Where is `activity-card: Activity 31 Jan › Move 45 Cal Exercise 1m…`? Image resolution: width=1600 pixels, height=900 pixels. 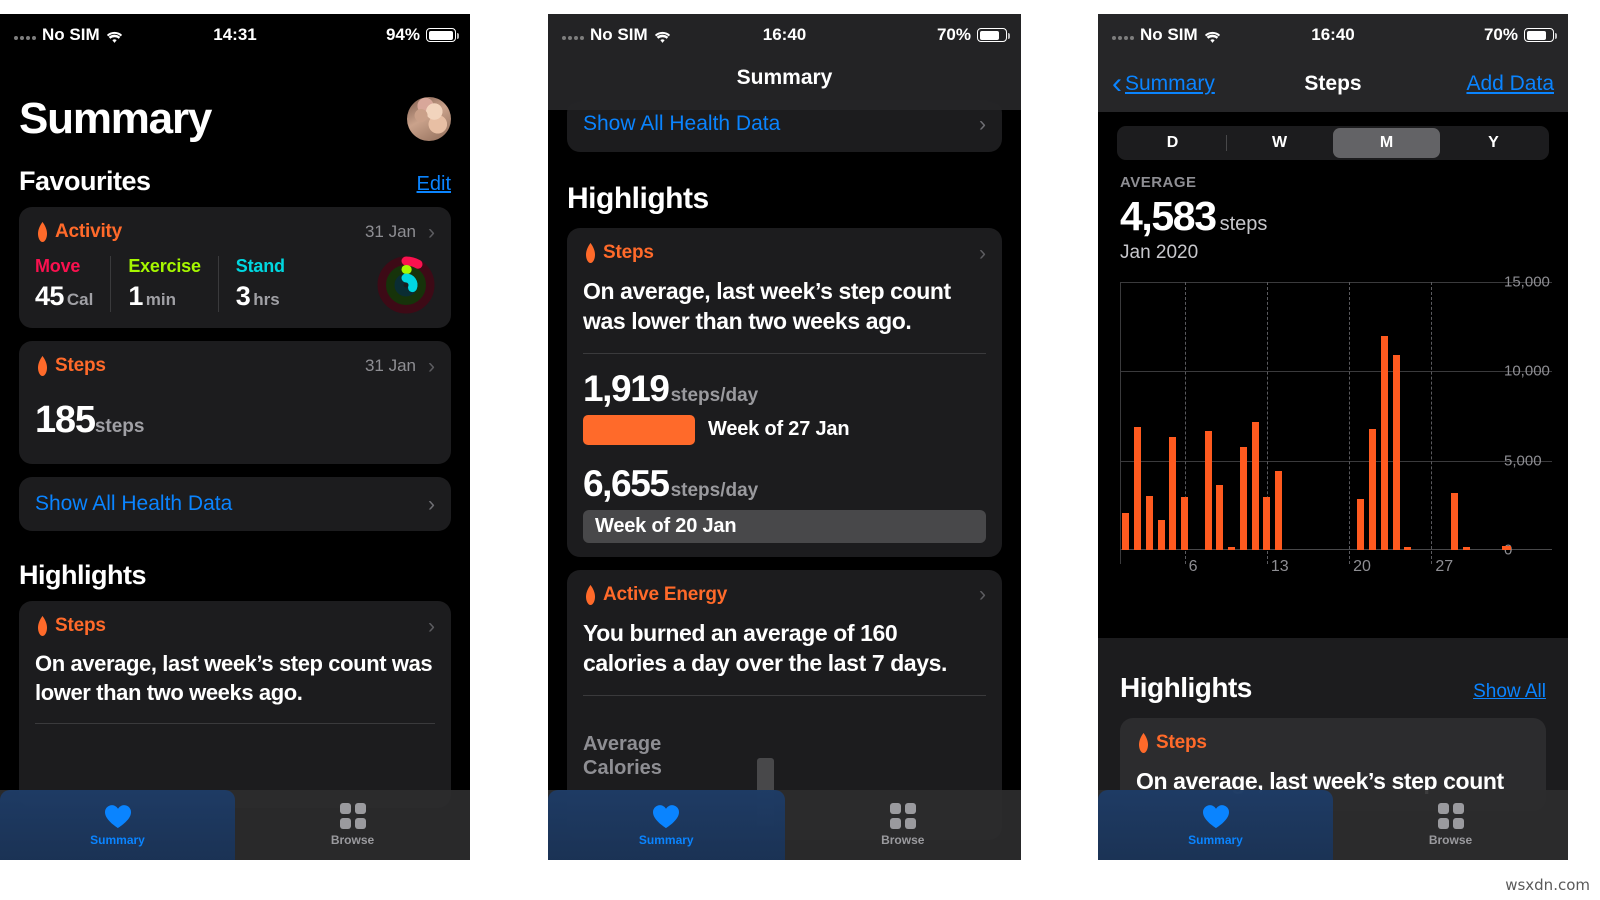 activity-card: Activity 31 Jan › Move 45 Cal Exercise 1m… is located at coordinates (235, 267).